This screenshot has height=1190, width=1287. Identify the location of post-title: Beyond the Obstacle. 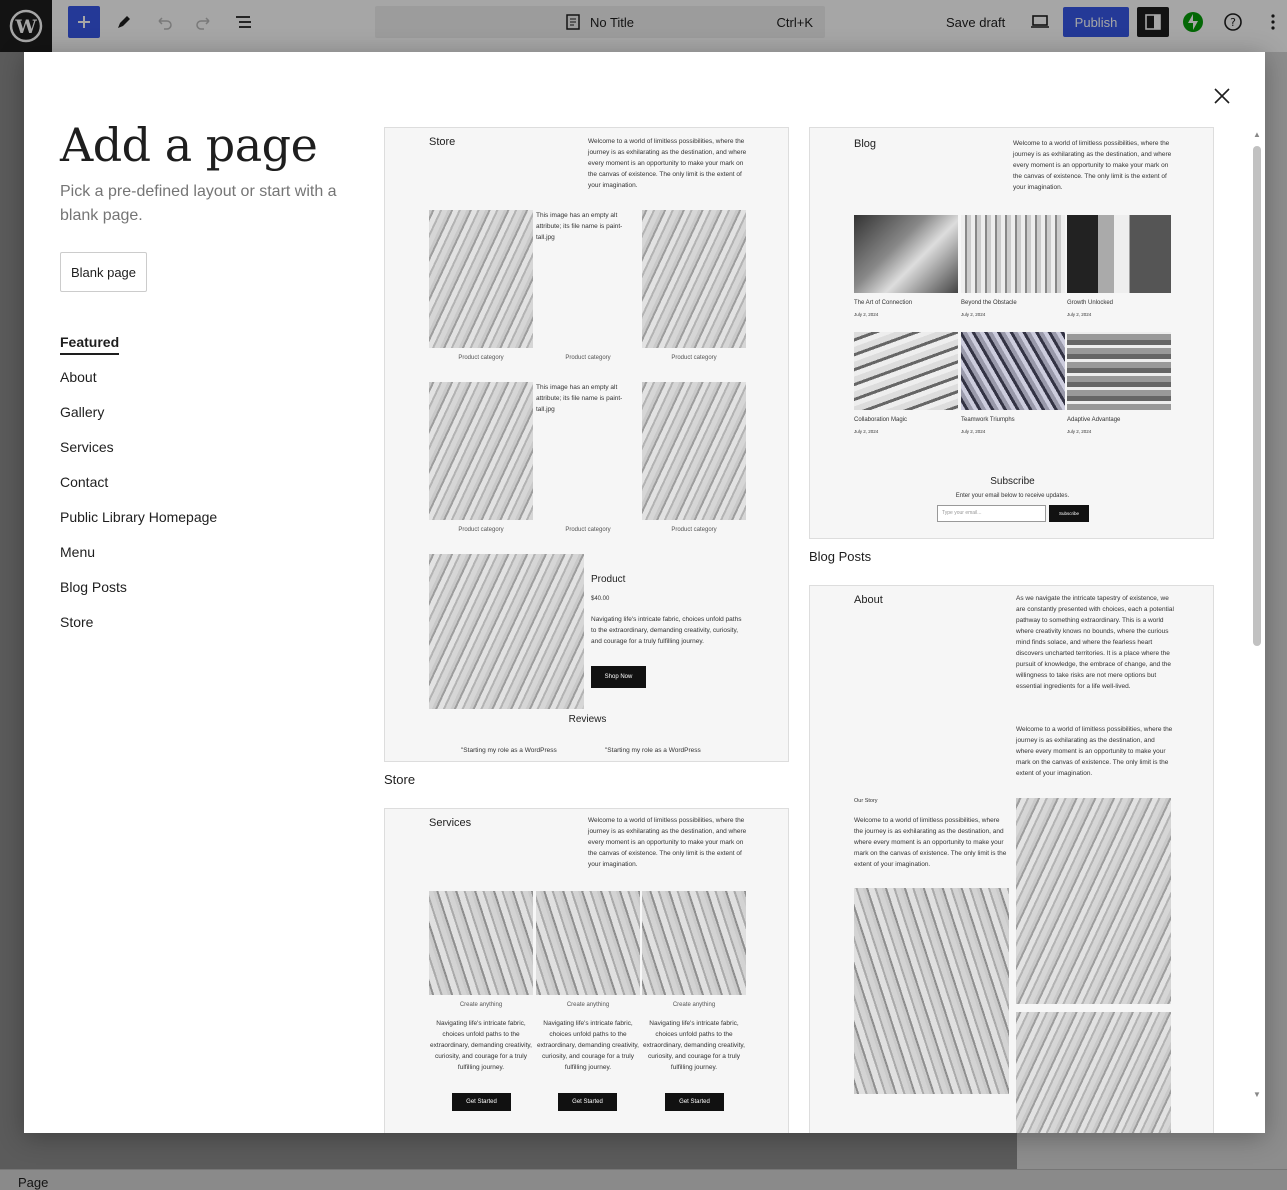
(989, 303).